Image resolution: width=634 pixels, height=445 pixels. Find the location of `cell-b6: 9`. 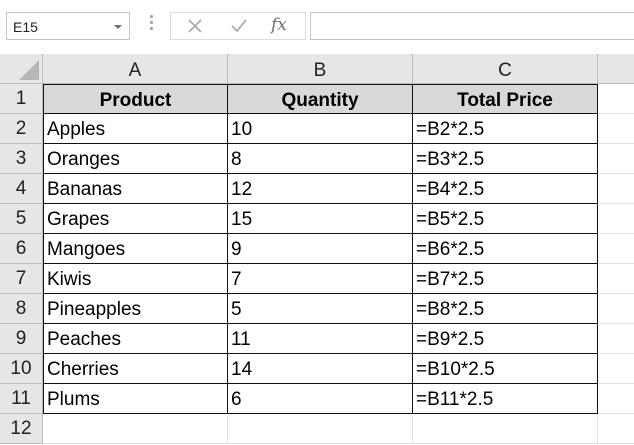

cell-b6: 9 is located at coordinates (320, 249).